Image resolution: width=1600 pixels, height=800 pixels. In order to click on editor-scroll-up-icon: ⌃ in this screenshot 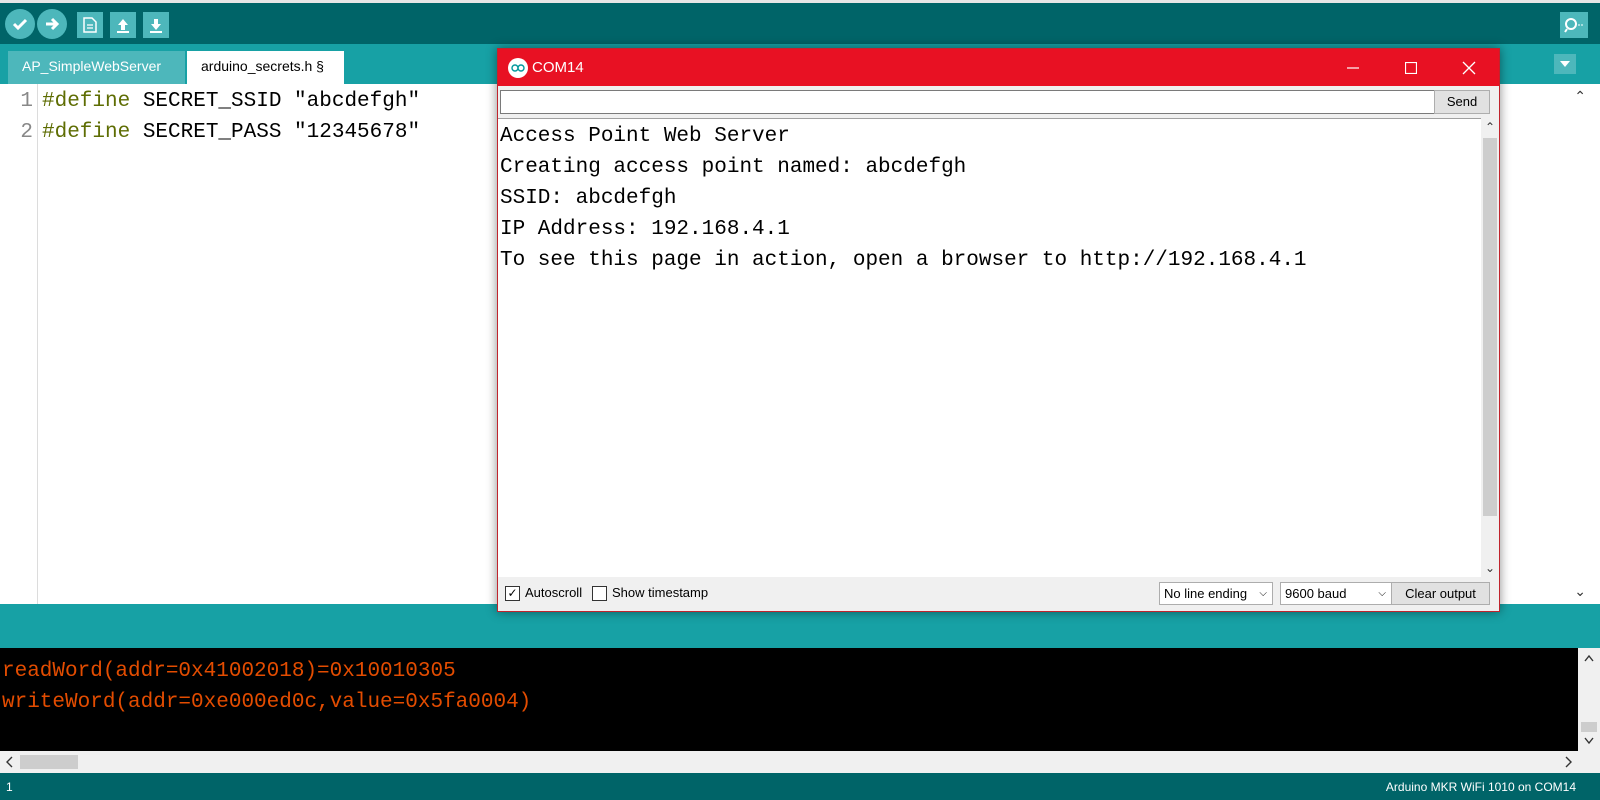, I will do `click(1580, 96)`.